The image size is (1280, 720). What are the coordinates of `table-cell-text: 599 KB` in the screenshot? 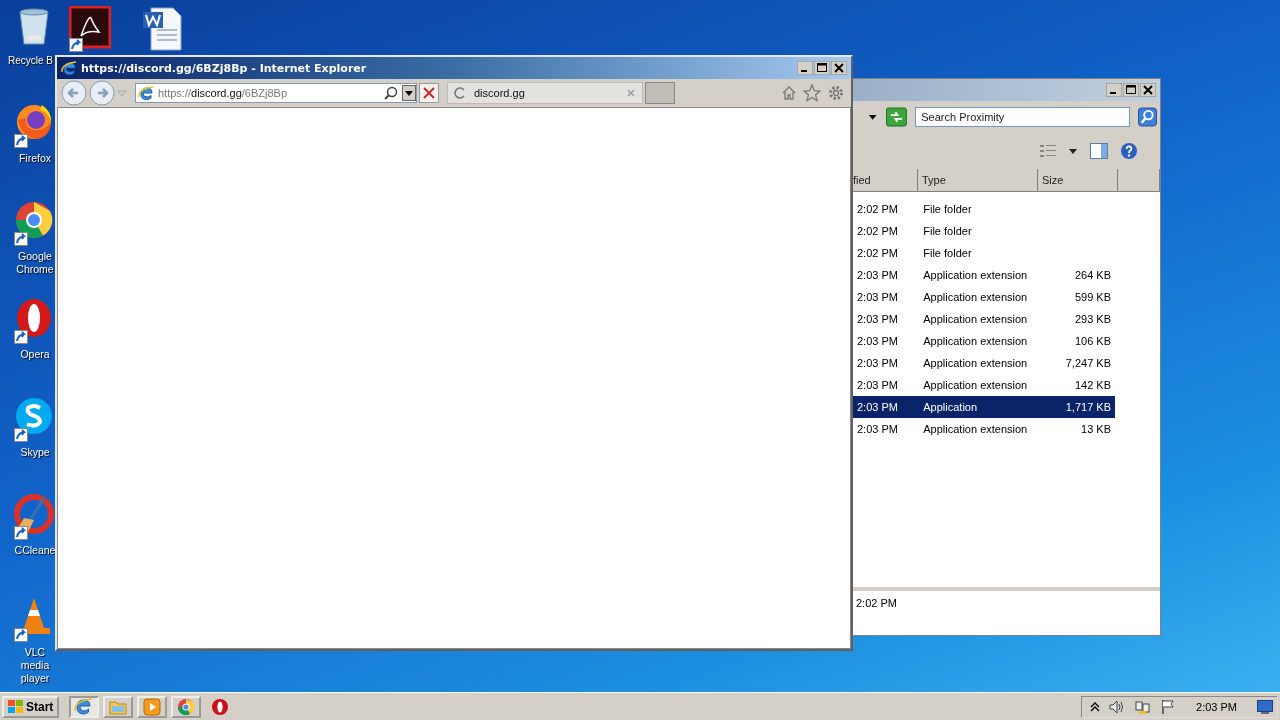 It's located at (1092, 297).